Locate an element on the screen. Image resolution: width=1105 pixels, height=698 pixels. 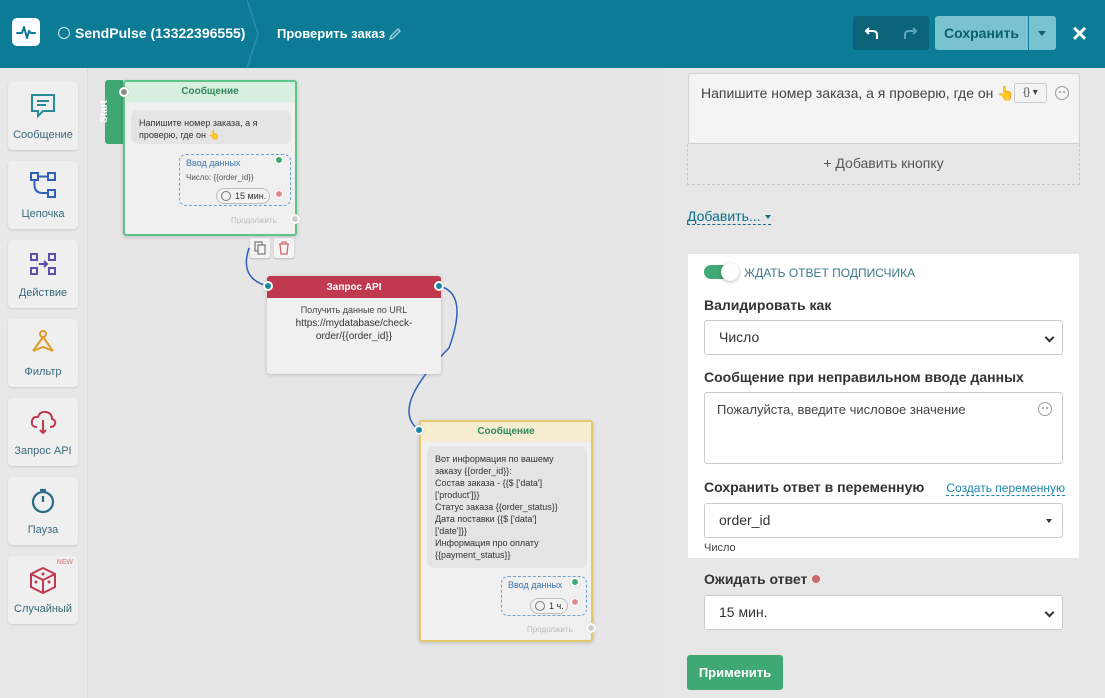
logo is located at coordinates (26, 32).